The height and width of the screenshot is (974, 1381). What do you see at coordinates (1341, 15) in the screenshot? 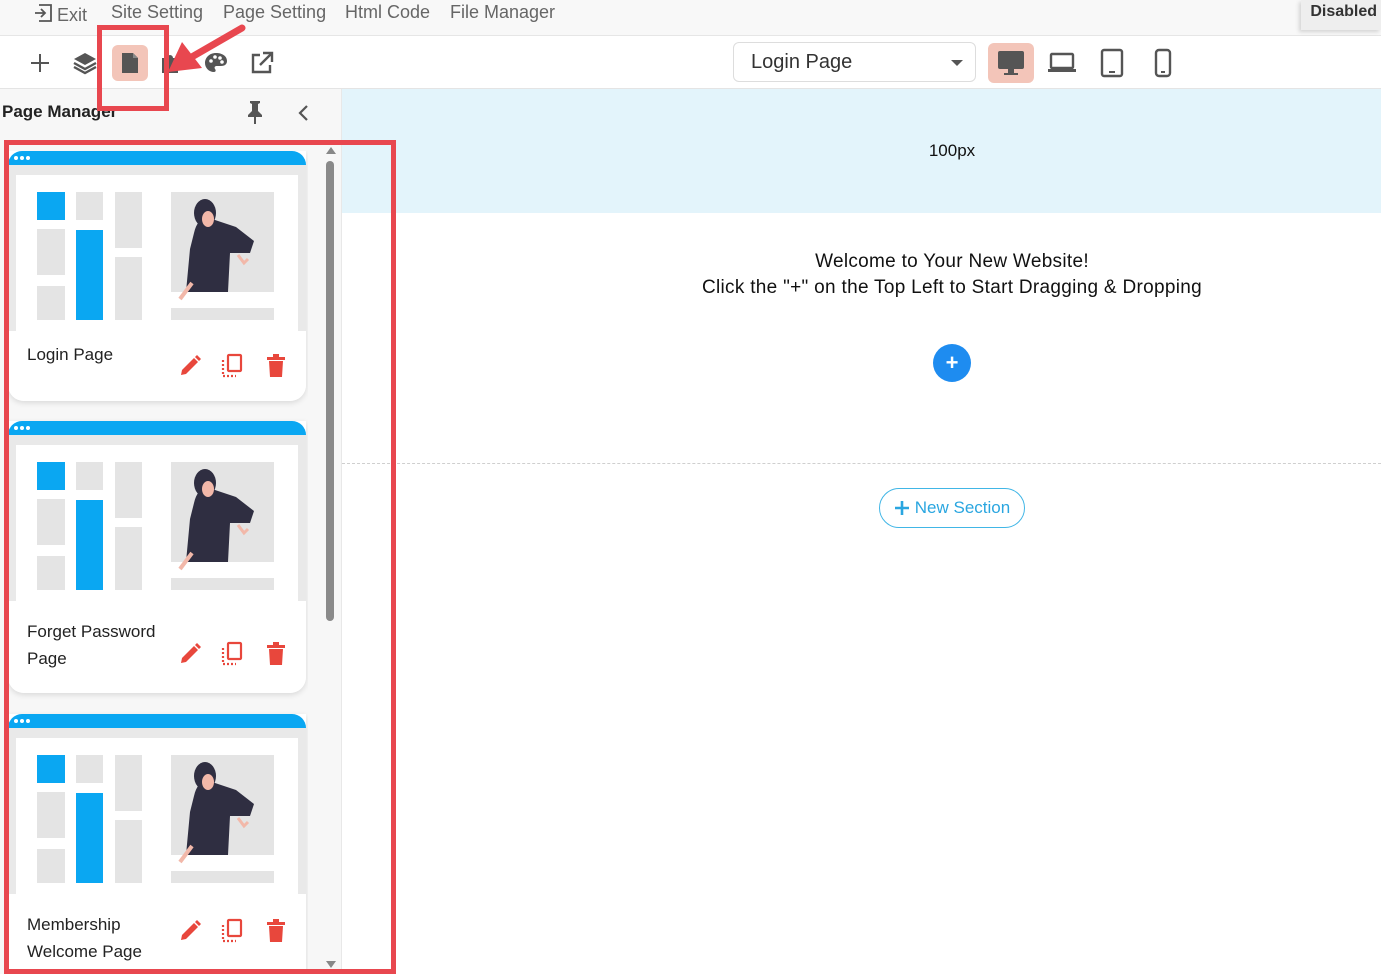
I see `status-badge: Disabled` at bounding box center [1341, 15].